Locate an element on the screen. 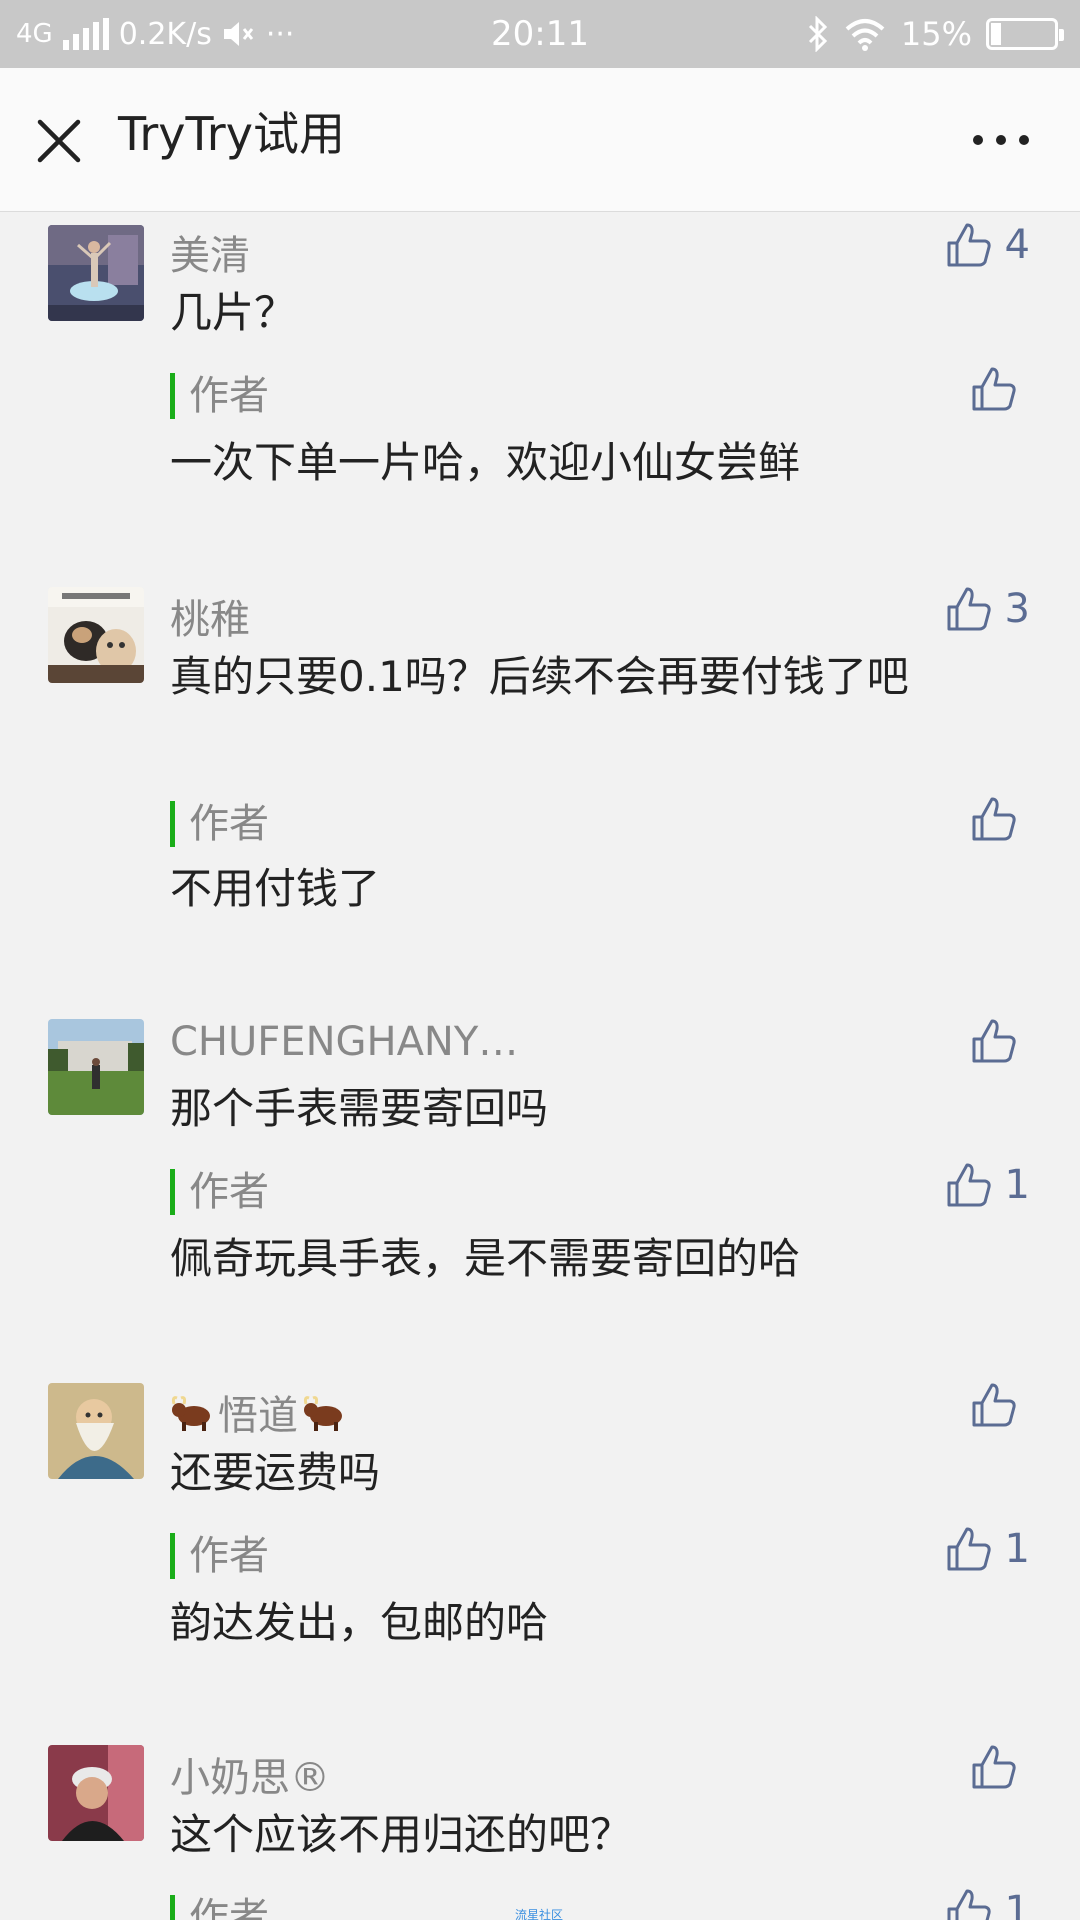 The width and height of the screenshot is (1080, 1920). reply-text: 一次下单一片哈，欢迎小仙女尝鲜 is located at coordinates (485, 462).